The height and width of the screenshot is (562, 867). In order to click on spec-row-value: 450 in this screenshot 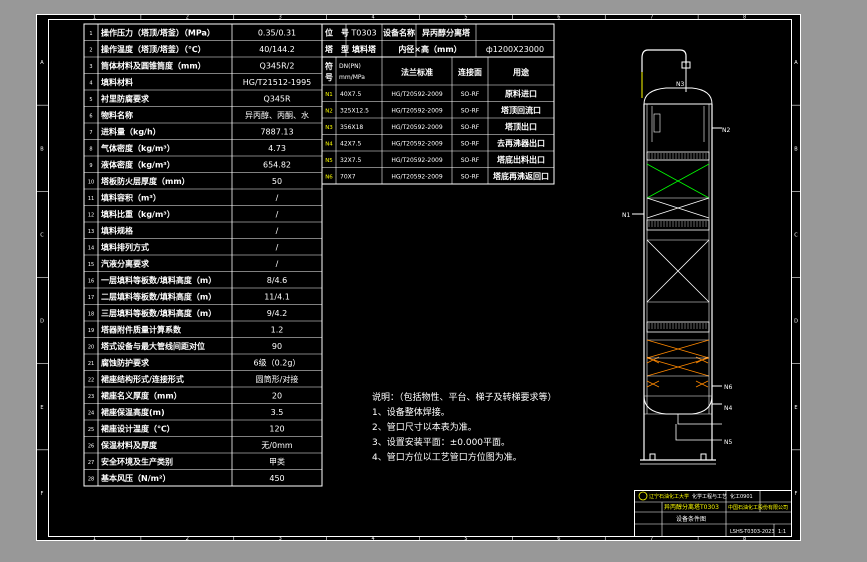, I will do `click(276, 478)`.